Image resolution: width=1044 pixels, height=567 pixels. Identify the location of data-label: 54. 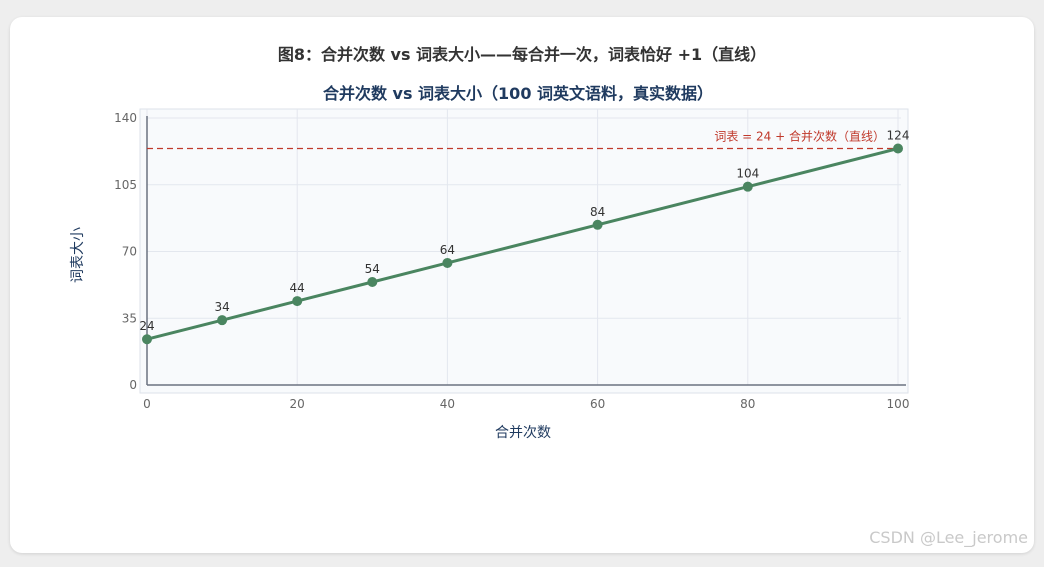
(372, 269).